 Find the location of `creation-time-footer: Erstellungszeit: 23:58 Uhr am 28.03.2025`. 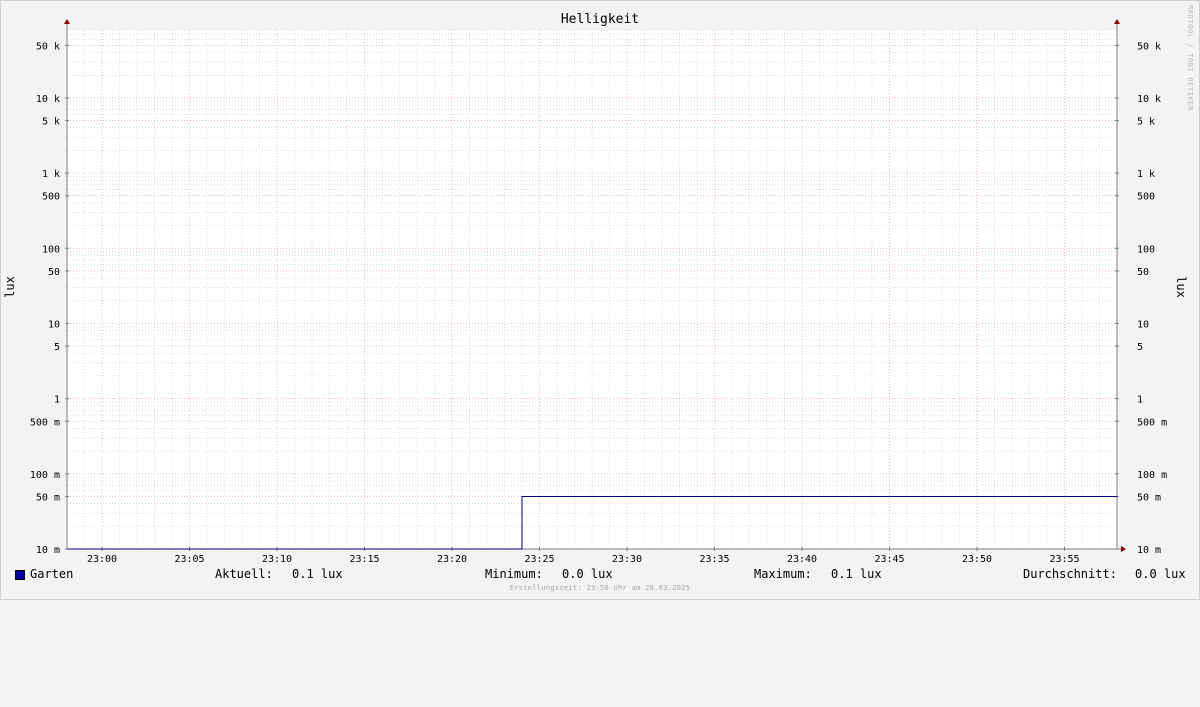

creation-time-footer: Erstellungszeit: 23:58 Uhr am 28.03.2025 is located at coordinates (600, 588).